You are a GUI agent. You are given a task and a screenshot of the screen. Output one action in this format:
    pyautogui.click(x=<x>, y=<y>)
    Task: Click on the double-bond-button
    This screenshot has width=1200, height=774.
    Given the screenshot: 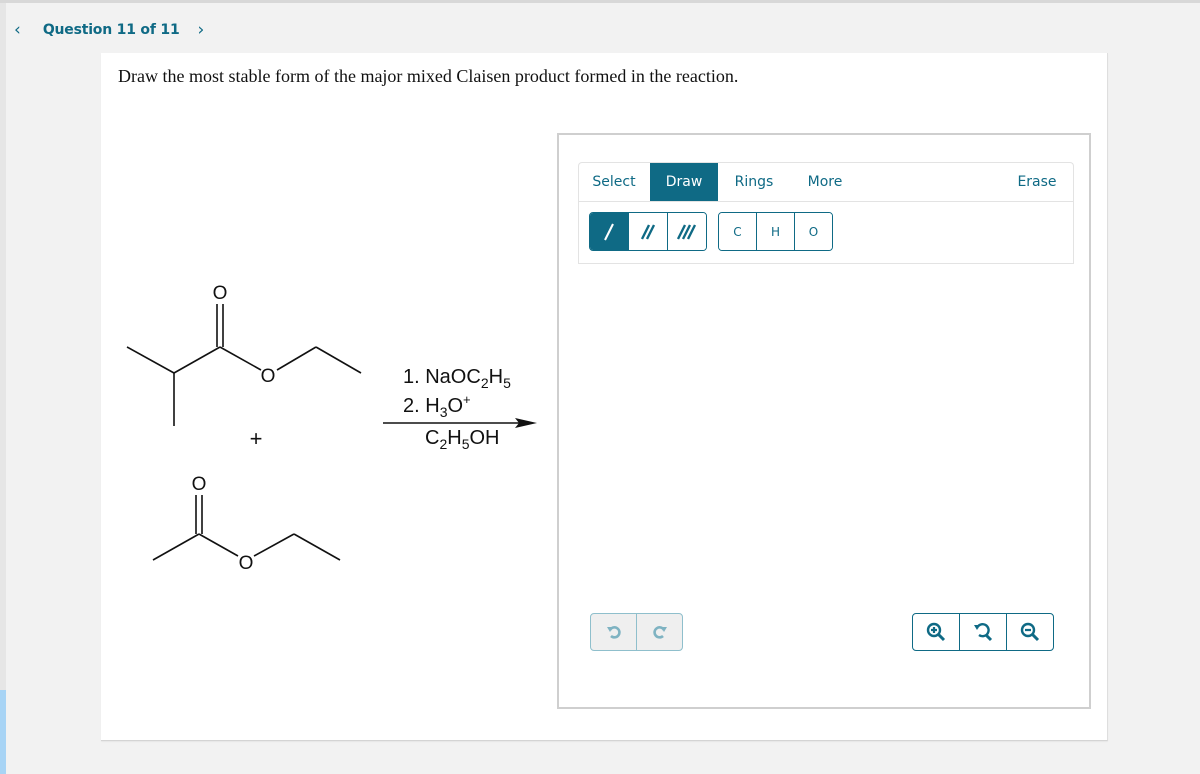 What is the action you would take?
    pyautogui.click(x=647, y=231)
    